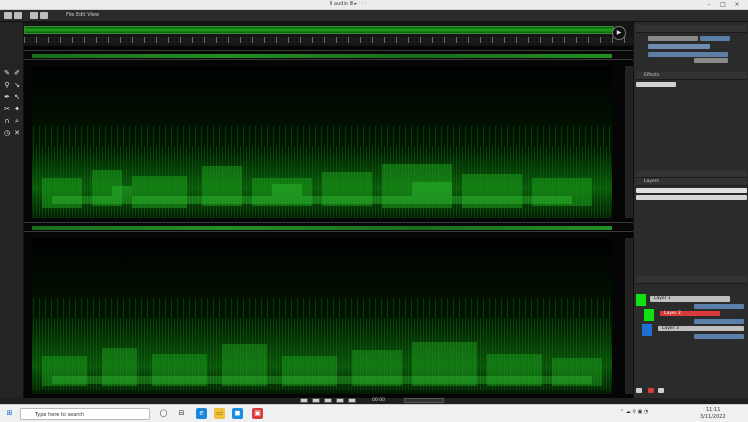  Describe the element at coordinates (424, 400) in the screenshot. I see `zoom-controls` at that location.